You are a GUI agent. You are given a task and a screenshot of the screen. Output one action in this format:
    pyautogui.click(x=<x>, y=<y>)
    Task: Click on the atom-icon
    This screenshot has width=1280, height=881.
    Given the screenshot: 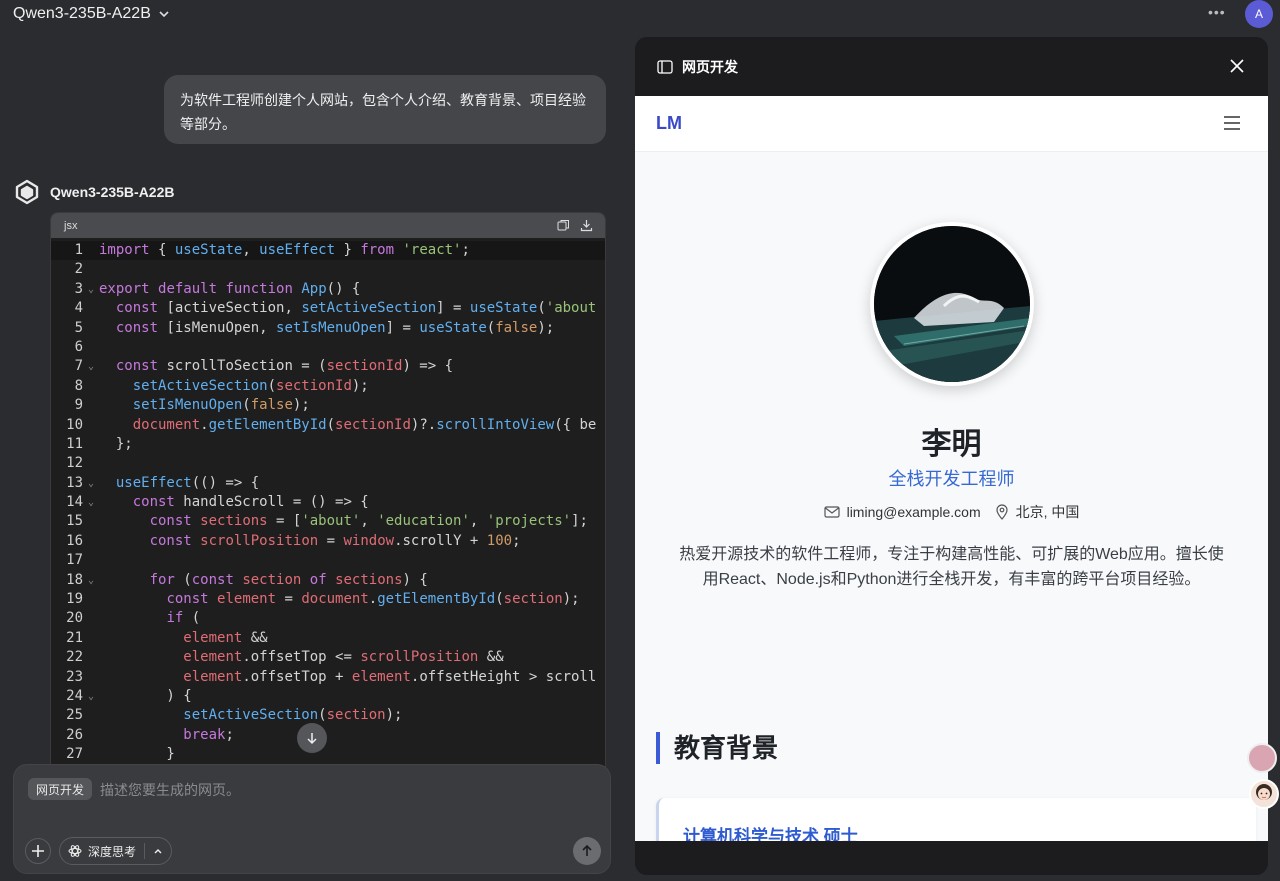 What is the action you would take?
    pyautogui.click(x=75, y=851)
    